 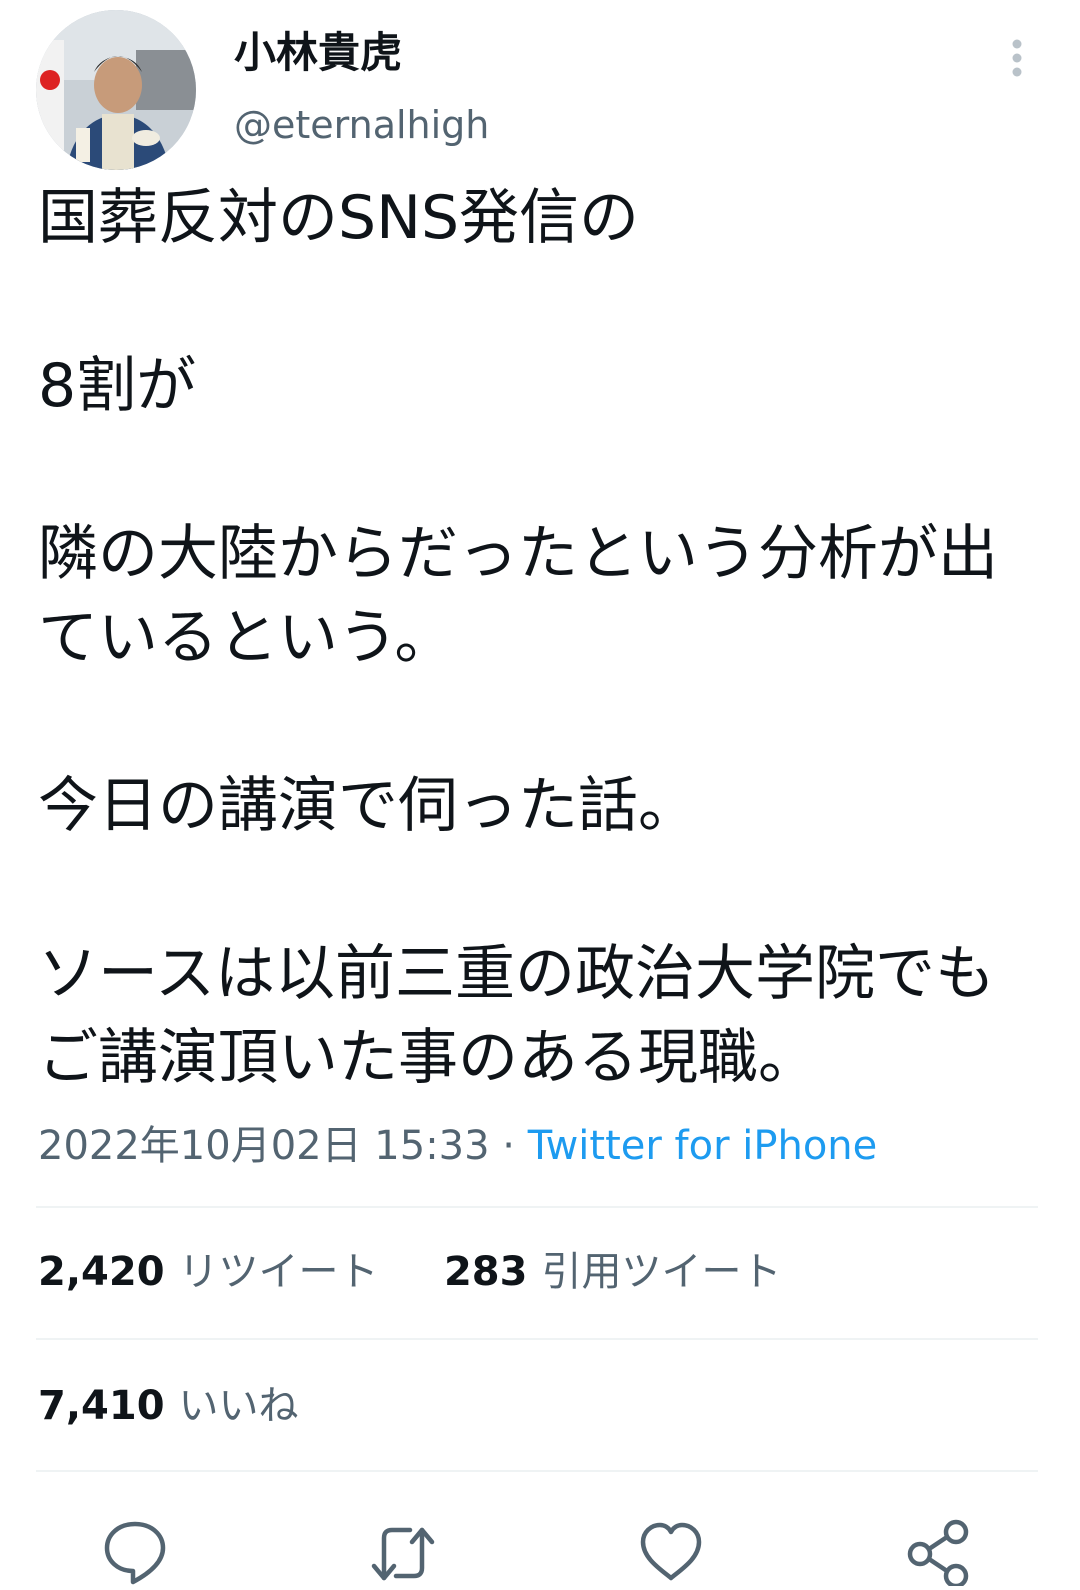 I want to click on likes-stats-row: 7,410 いいね, so click(x=168, y=1406).